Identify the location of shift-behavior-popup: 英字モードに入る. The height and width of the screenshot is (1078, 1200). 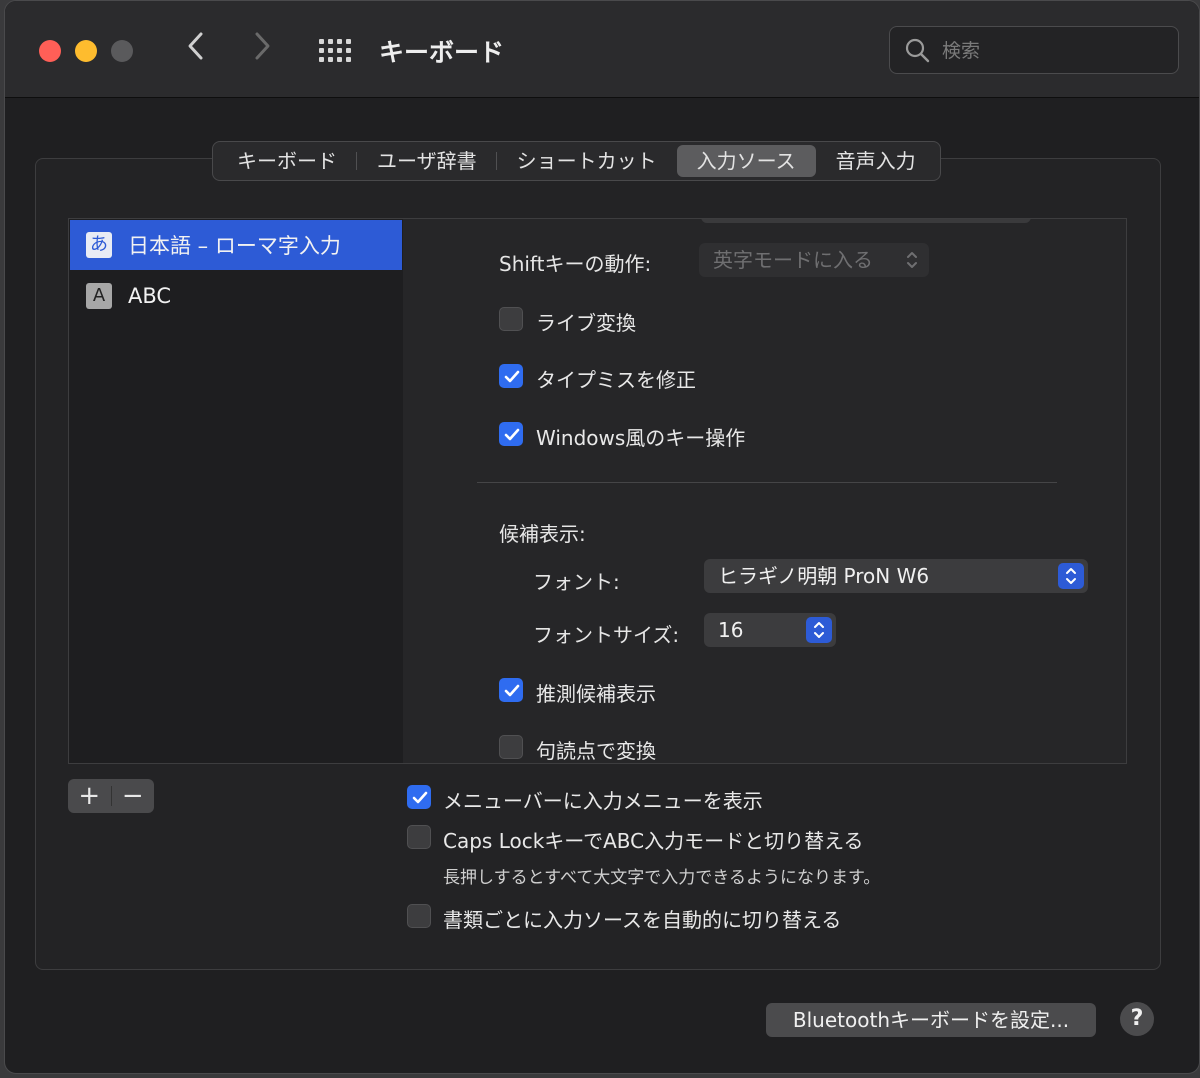
(814, 260).